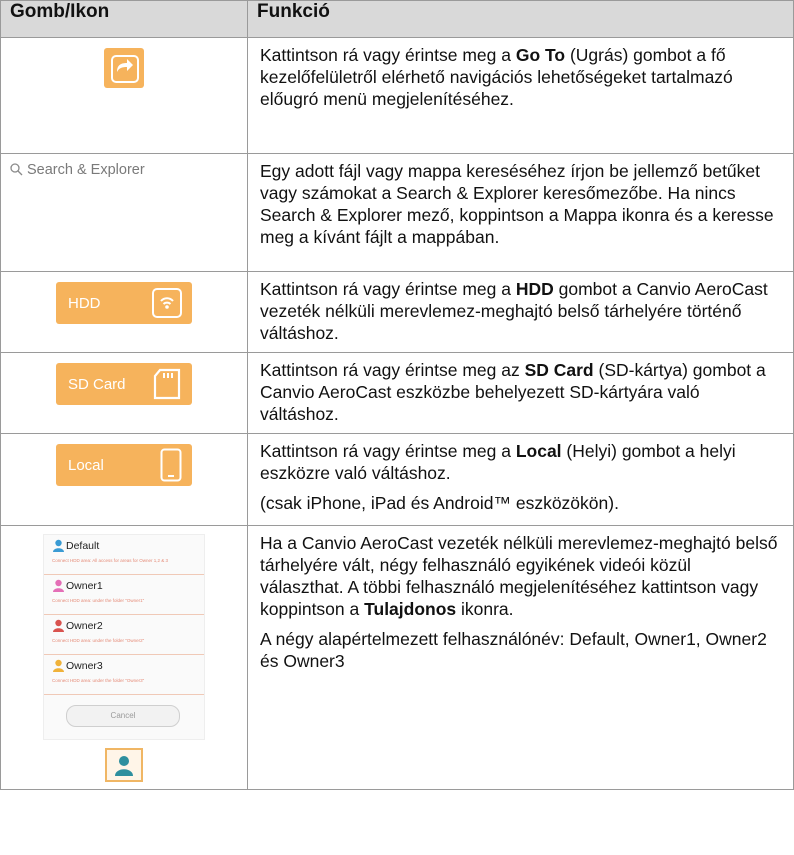  I want to click on owner-user-icon, so click(124, 766).